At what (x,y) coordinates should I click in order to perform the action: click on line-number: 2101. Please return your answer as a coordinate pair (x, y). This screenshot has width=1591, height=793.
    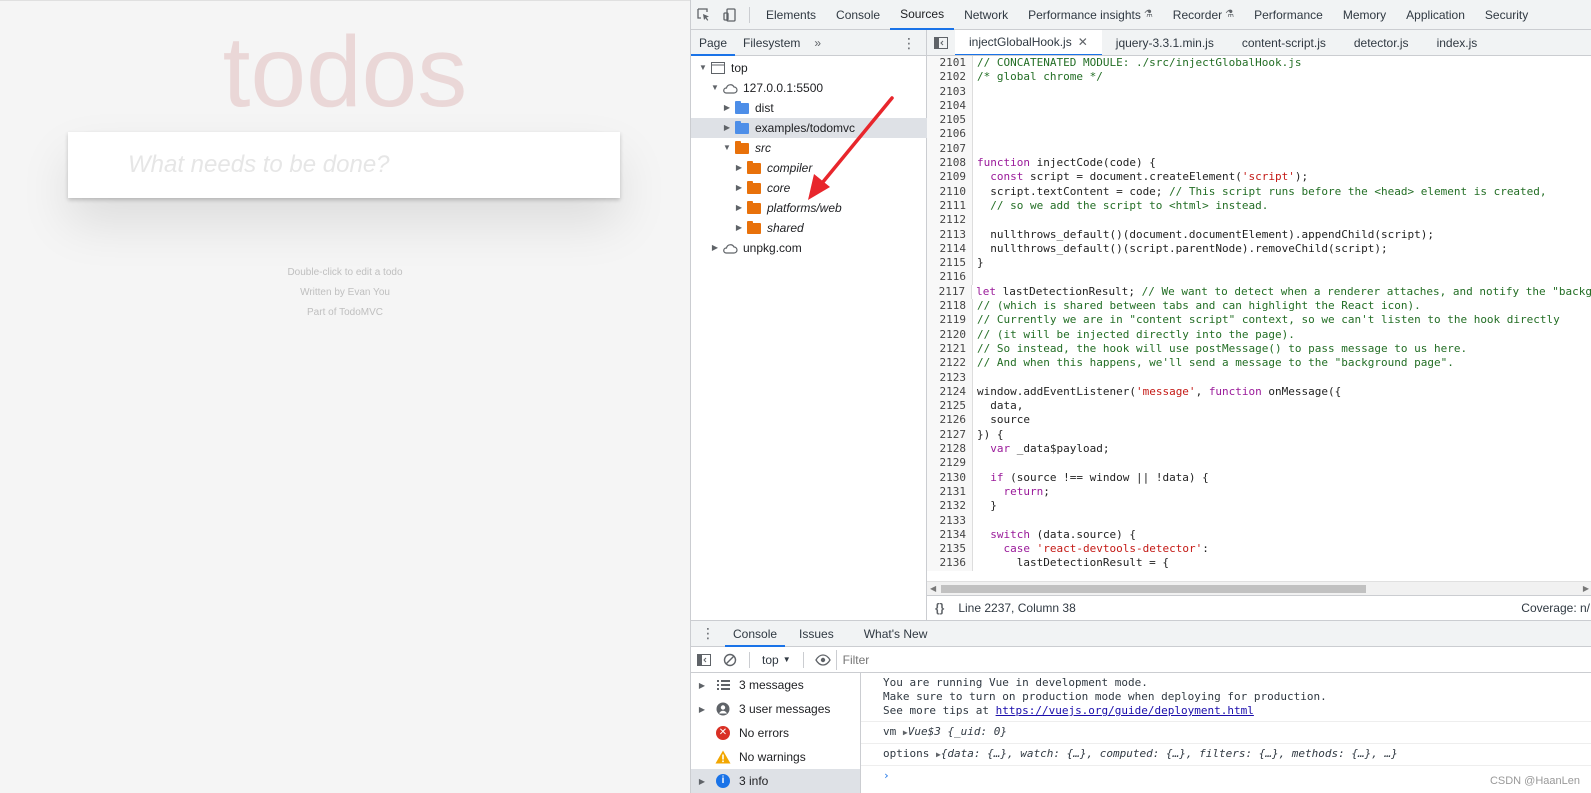
    Looking at the image, I should click on (950, 63).